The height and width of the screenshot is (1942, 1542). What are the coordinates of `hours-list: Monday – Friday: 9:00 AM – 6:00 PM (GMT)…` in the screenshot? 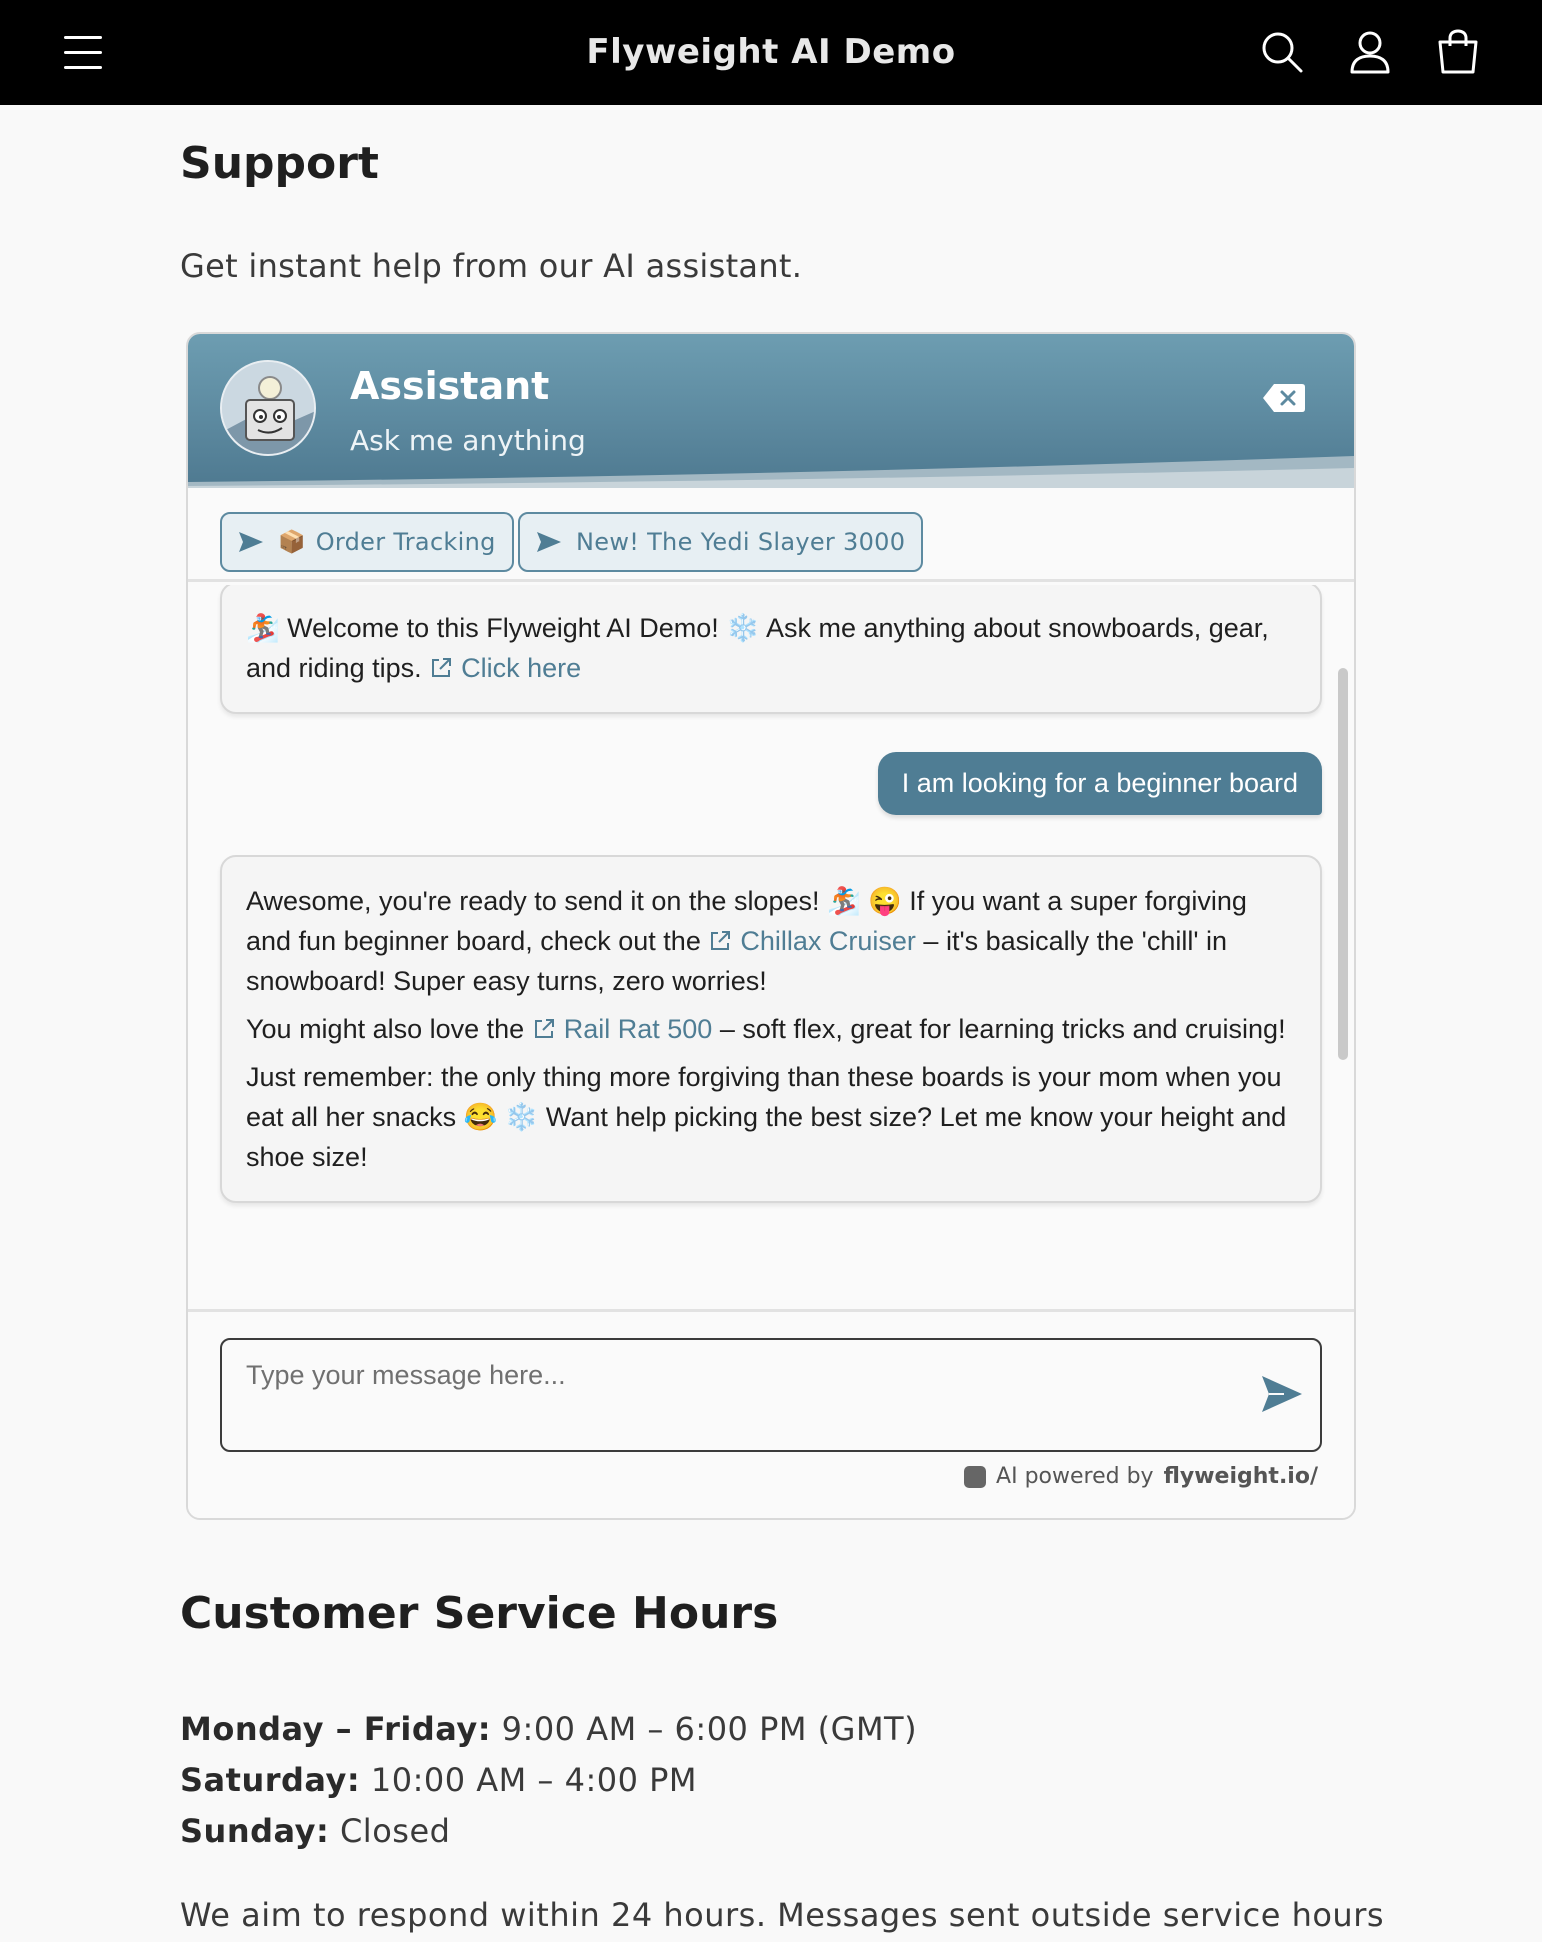 It's located at (548, 1780).